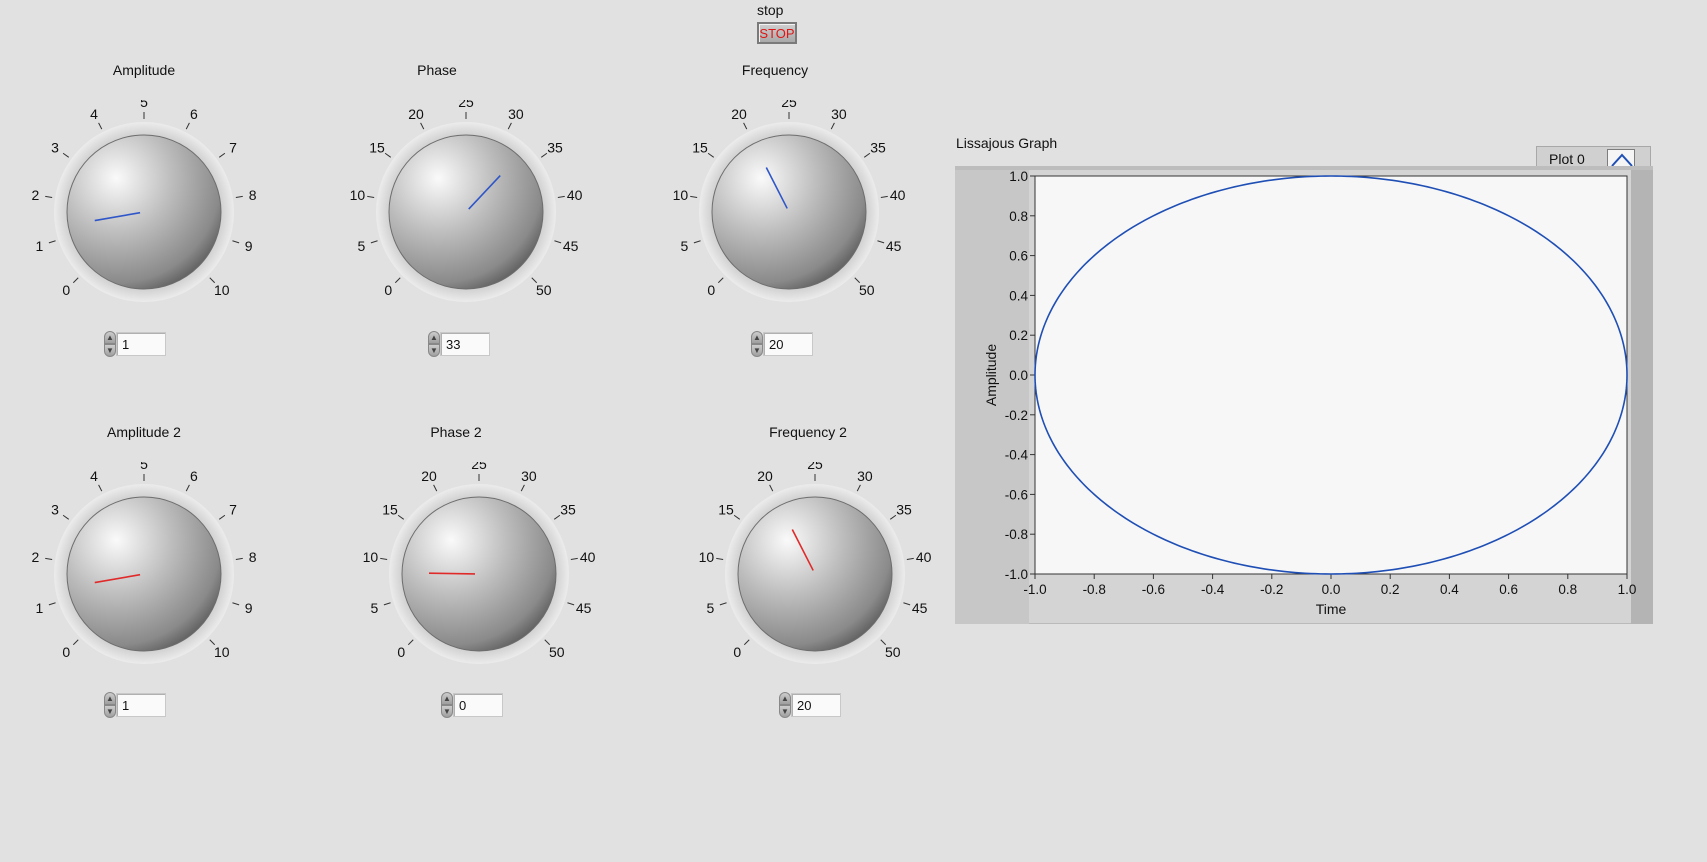 This screenshot has width=1707, height=862. I want to click on knob-tick-label: 3, so click(55, 509).